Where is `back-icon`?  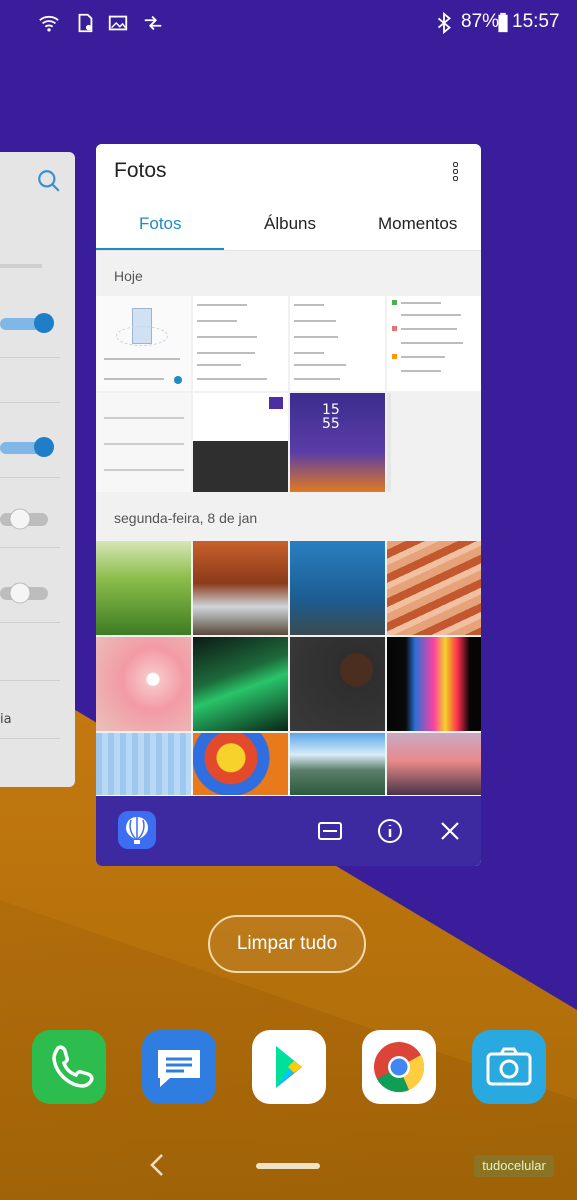 back-icon is located at coordinates (157, 1165).